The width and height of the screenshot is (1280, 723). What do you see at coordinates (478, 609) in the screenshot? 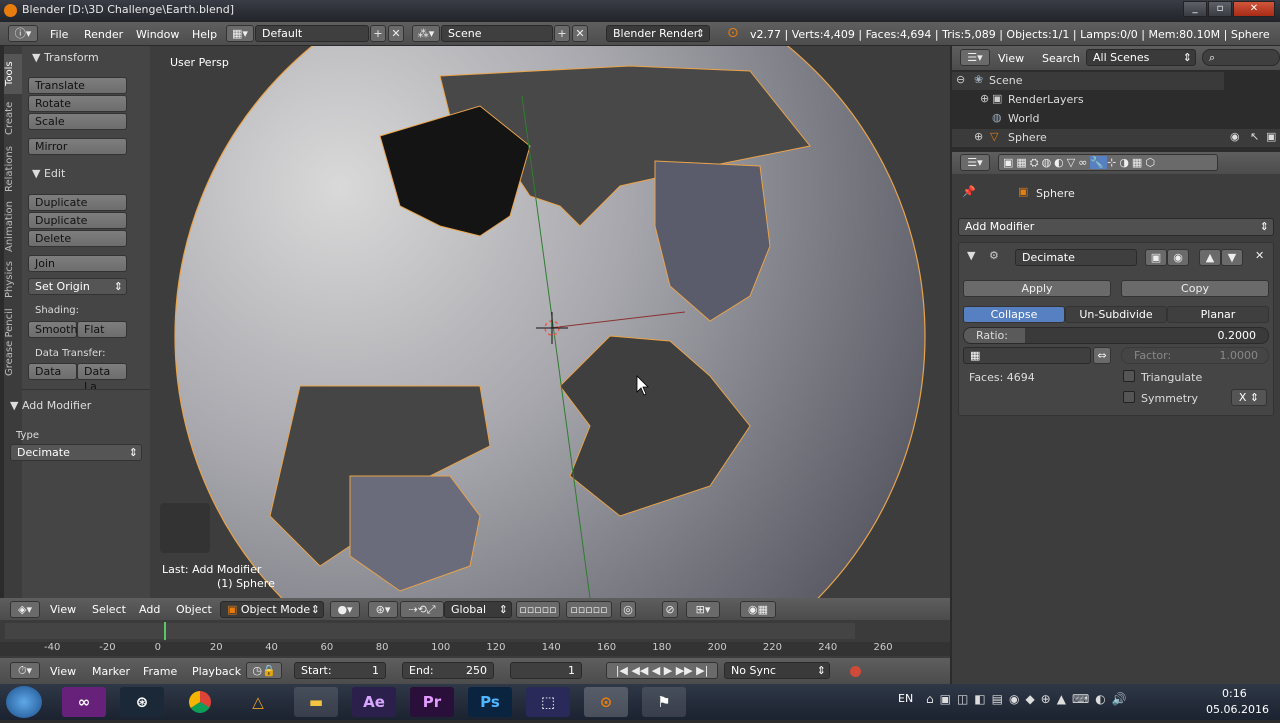
I see `transform-orientation-select: Global ⇕` at bounding box center [478, 609].